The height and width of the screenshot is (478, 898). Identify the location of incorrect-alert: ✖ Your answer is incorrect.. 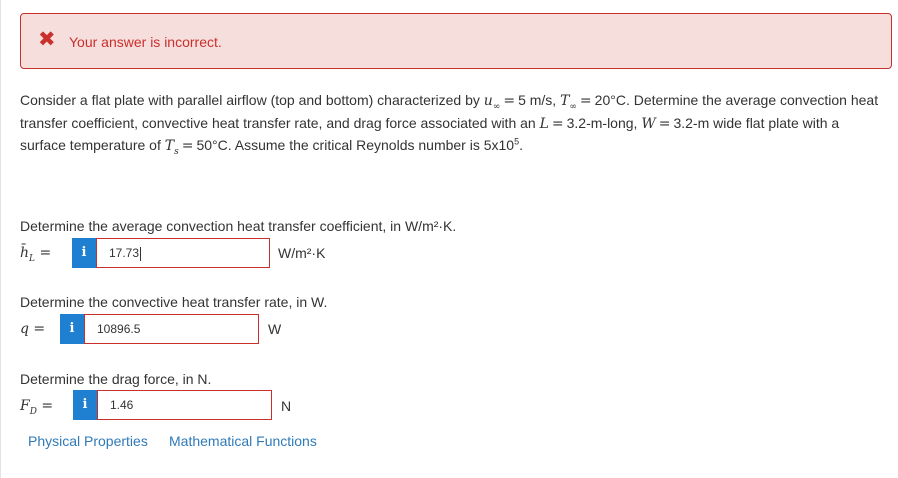
(456, 41).